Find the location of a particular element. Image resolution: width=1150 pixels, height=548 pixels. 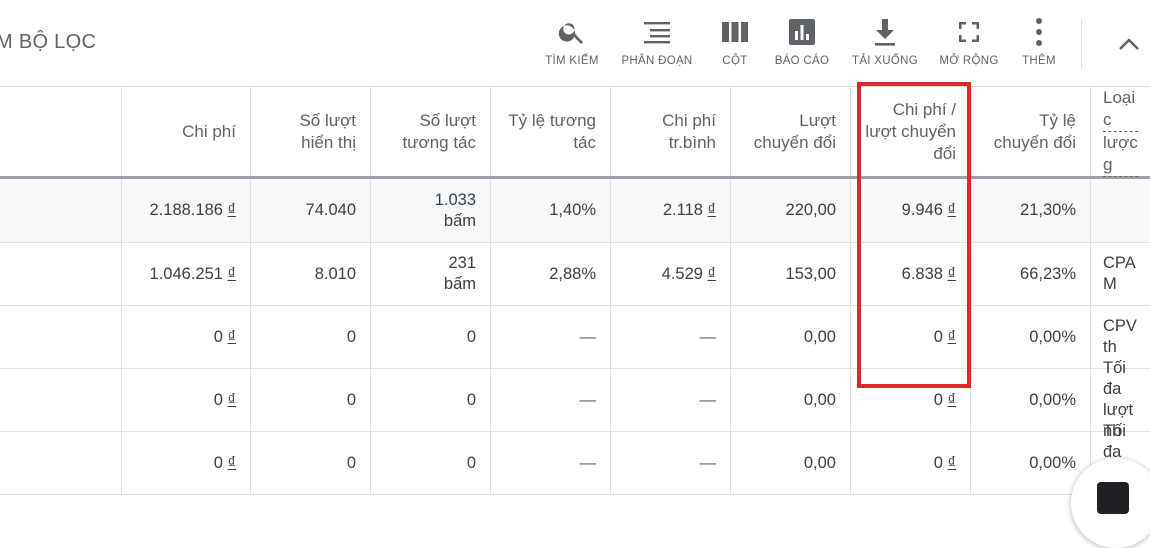

download-button: TẢI XUỐNG is located at coordinates (885, 40).